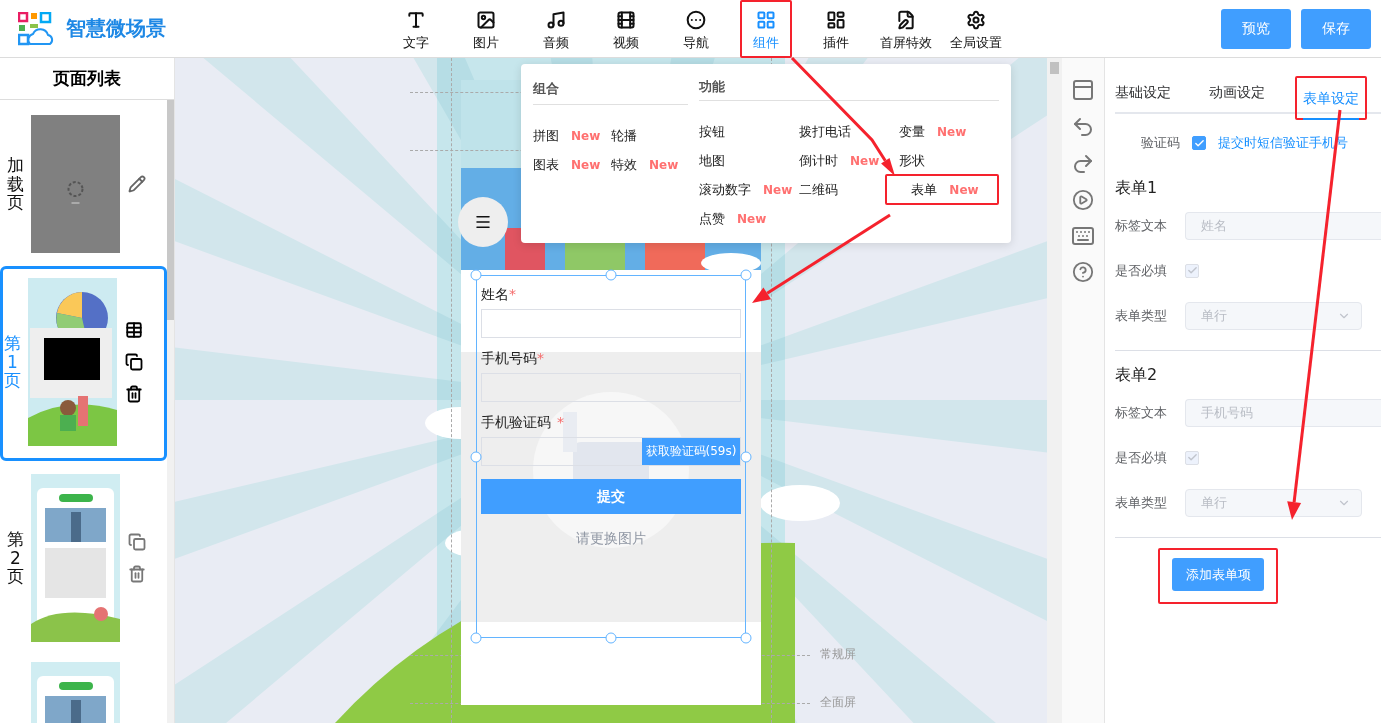 The width and height of the screenshot is (1381, 723). What do you see at coordinates (116, 28) in the screenshot?
I see `app-title: 智慧微场景` at bounding box center [116, 28].